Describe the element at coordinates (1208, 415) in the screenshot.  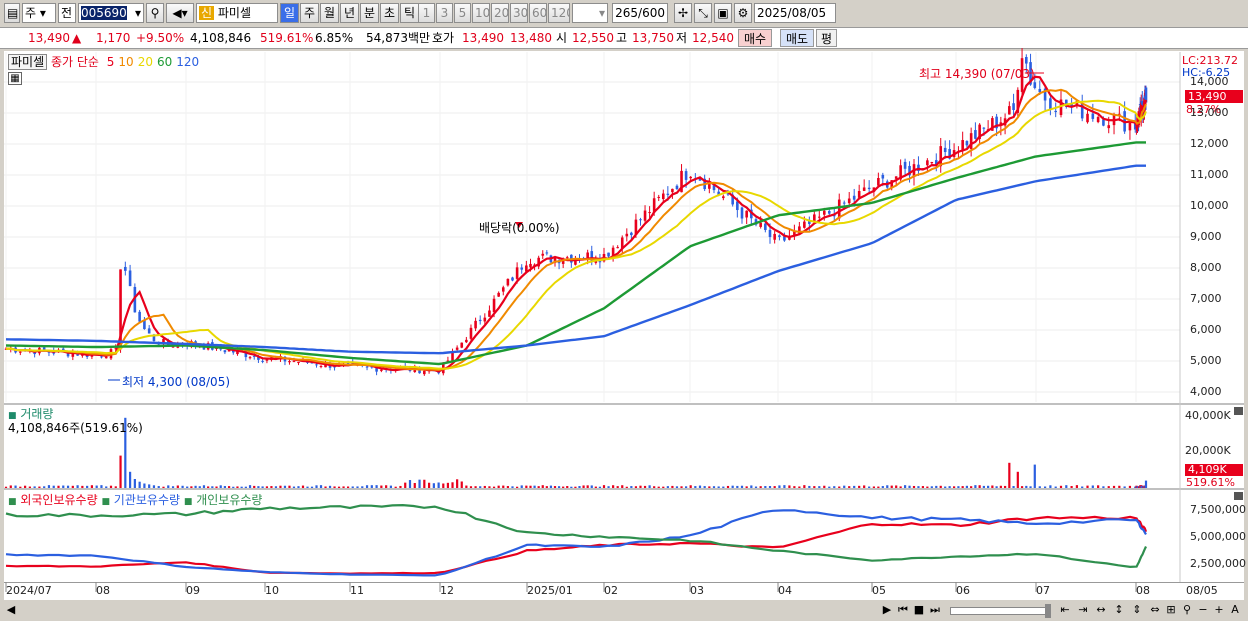
I see `volume-tick: 40,000K` at that location.